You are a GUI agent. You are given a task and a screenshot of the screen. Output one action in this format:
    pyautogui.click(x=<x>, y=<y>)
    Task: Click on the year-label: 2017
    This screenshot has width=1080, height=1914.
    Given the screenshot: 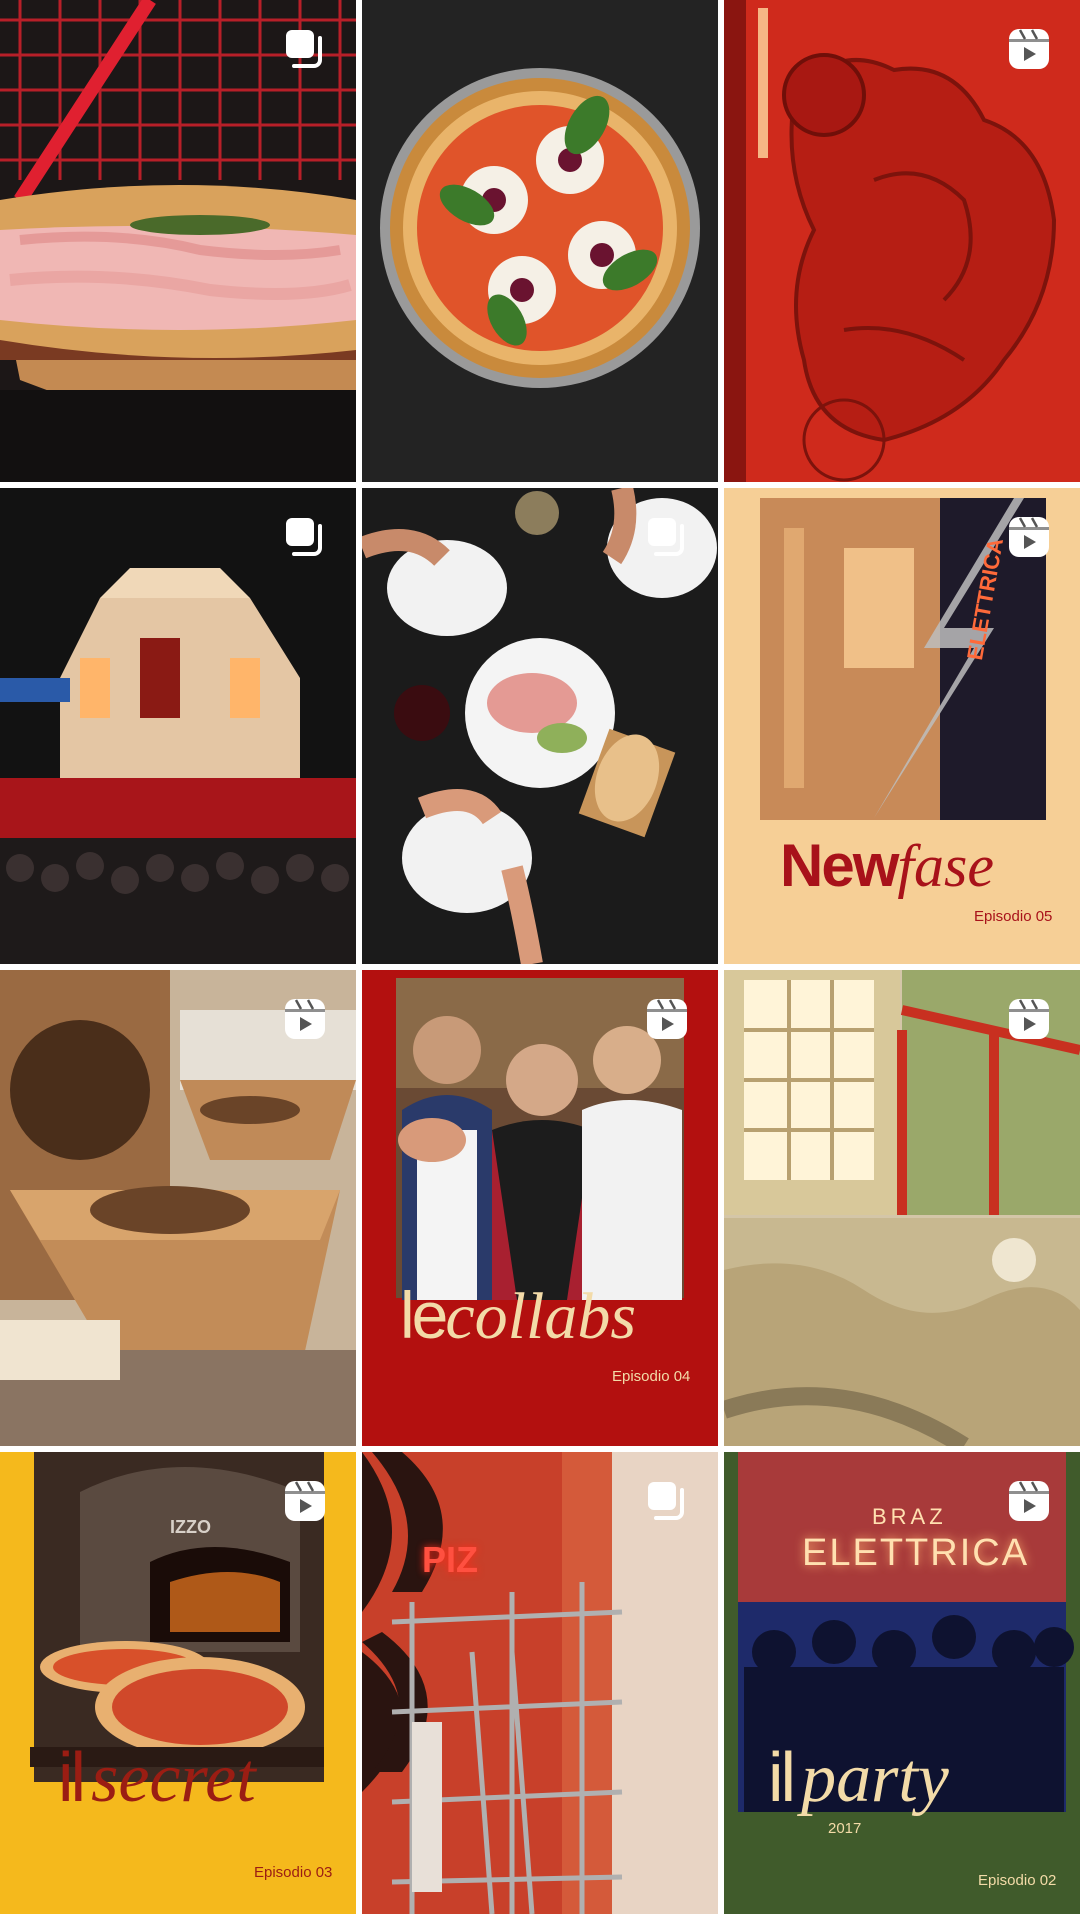 What is the action you would take?
    pyautogui.click(x=845, y=1828)
    